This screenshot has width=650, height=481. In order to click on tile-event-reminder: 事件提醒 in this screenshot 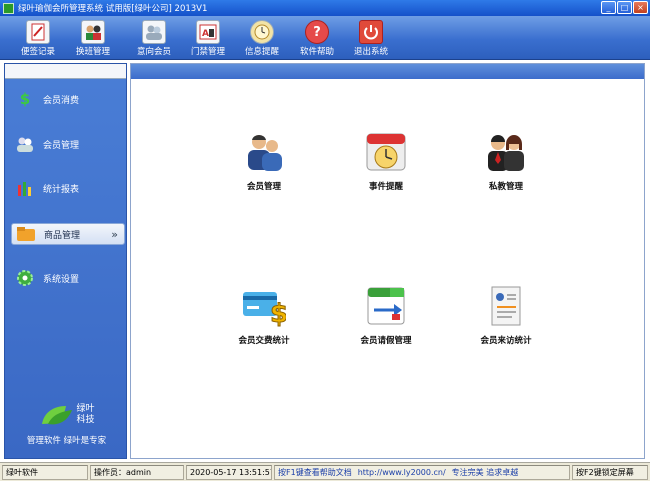, I will do `click(386, 161)`.